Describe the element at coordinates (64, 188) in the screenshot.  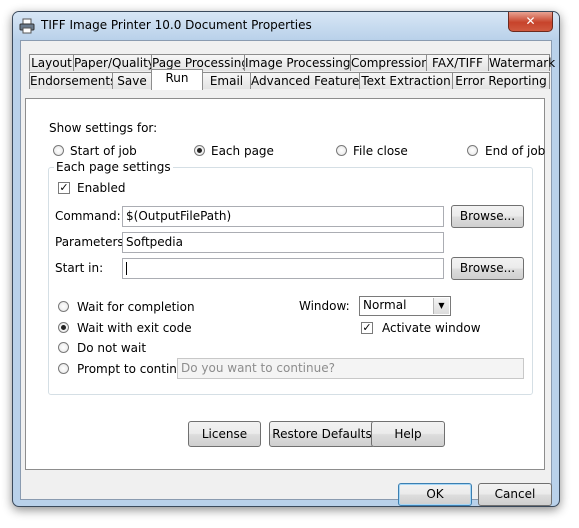
I see `enabled-checkbox: ✓` at that location.